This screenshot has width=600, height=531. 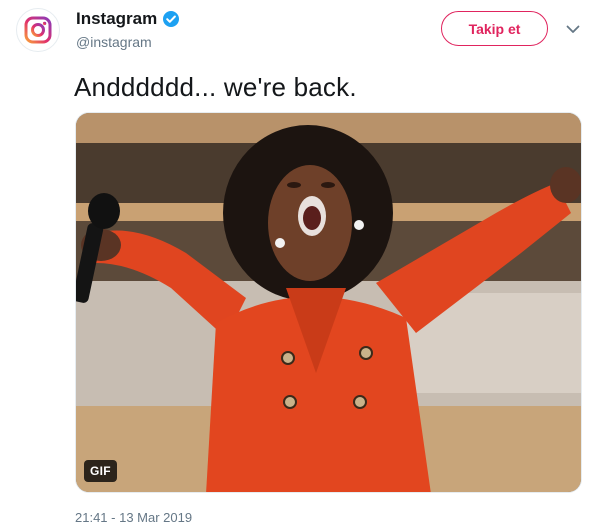 What do you see at coordinates (215, 87) in the screenshot?
I see `tweet-text: Andddddd... we're back.` at bounding box center [215, 87].